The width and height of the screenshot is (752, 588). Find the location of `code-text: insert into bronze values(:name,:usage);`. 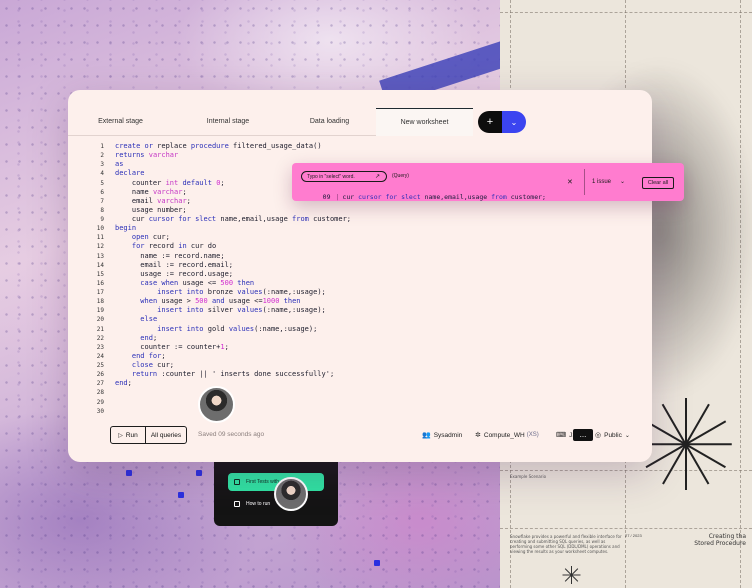

code-text: insert into bronze values(:name,:usage); is located at coordinates (241, 292).